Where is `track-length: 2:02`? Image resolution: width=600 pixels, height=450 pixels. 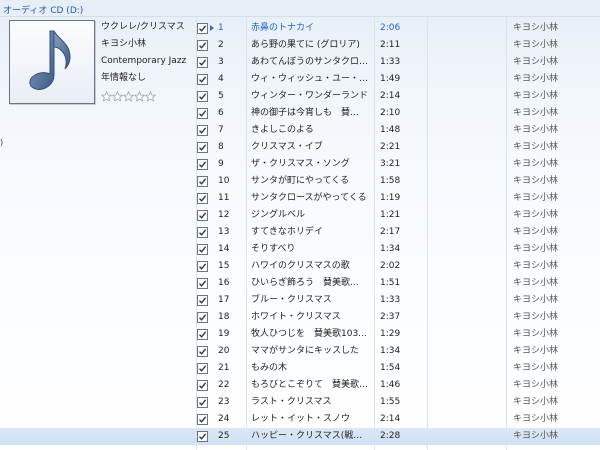 track-length: 2:02 is located at coordinates (390, 266).